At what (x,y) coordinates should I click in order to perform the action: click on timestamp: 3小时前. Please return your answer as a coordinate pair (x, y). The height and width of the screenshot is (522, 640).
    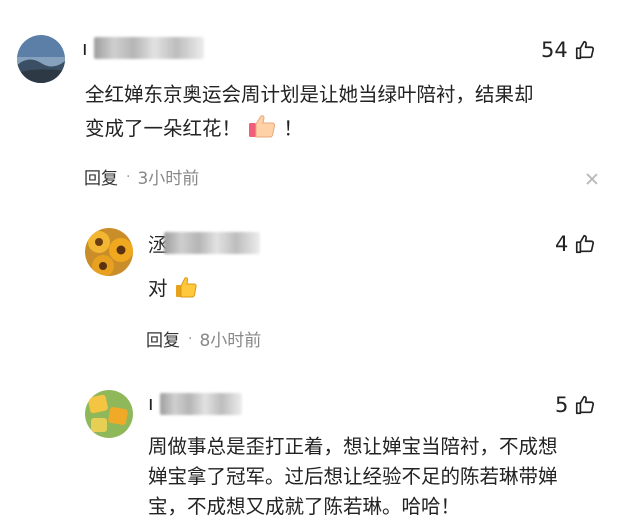
    Looking at the image, I should click on (168, 179).